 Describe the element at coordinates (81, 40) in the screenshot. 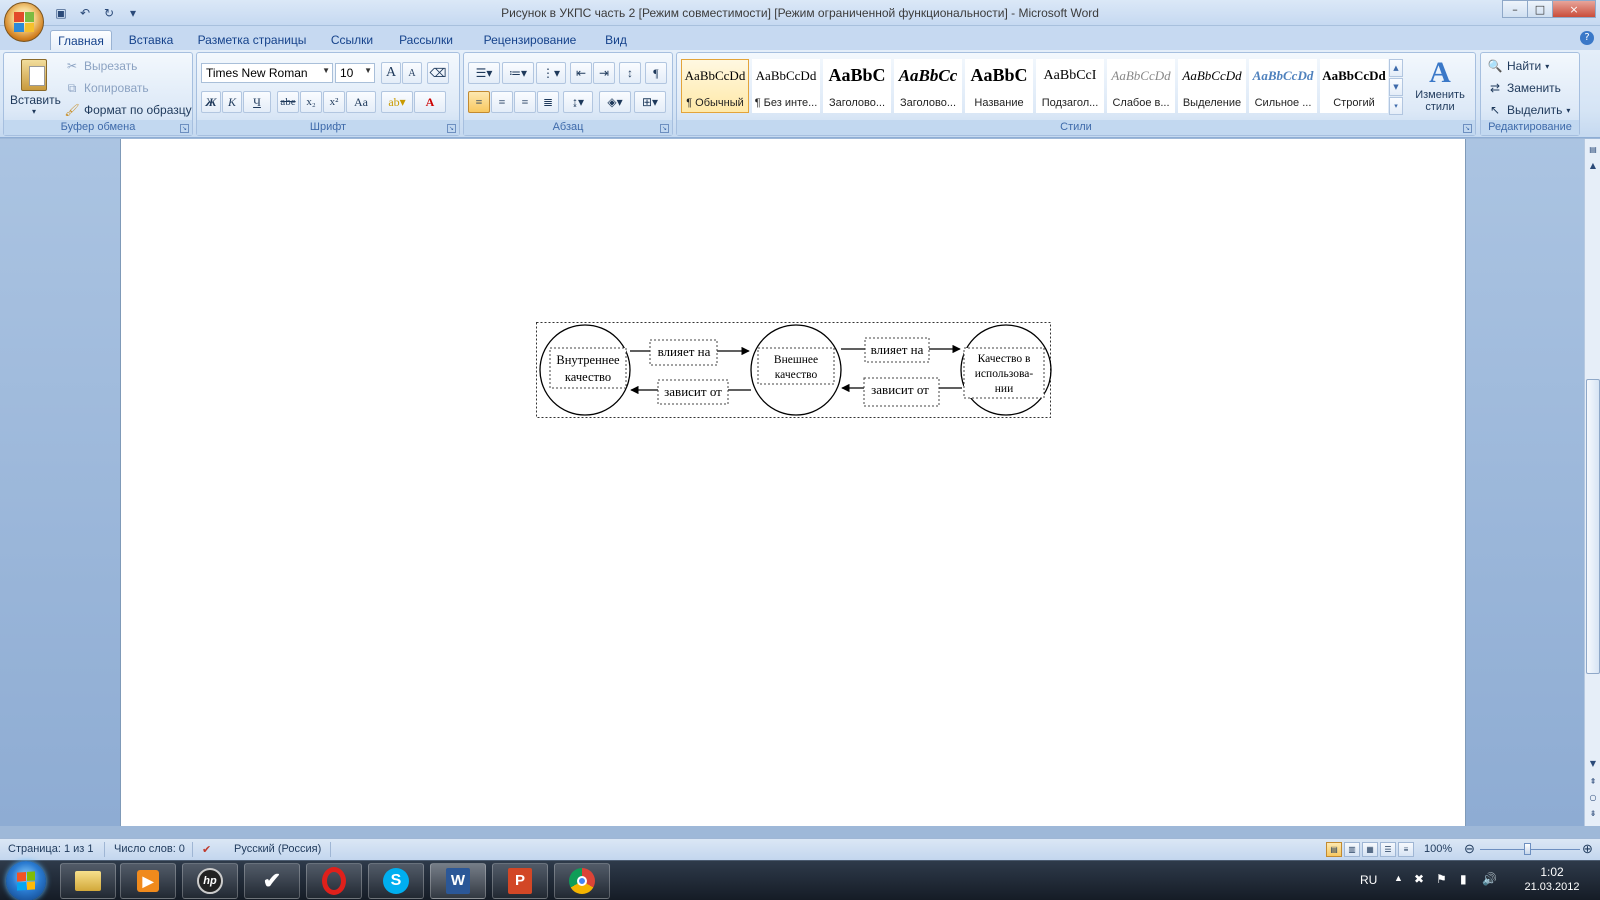

I see `tab-home: Главная` at that location.